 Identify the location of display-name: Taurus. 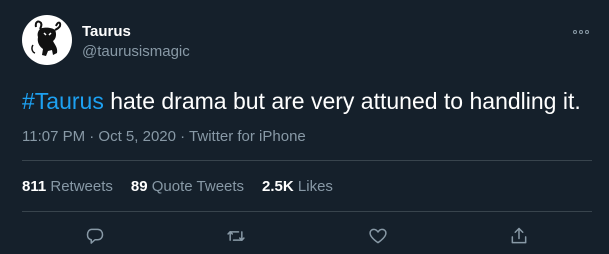
(106, 32).